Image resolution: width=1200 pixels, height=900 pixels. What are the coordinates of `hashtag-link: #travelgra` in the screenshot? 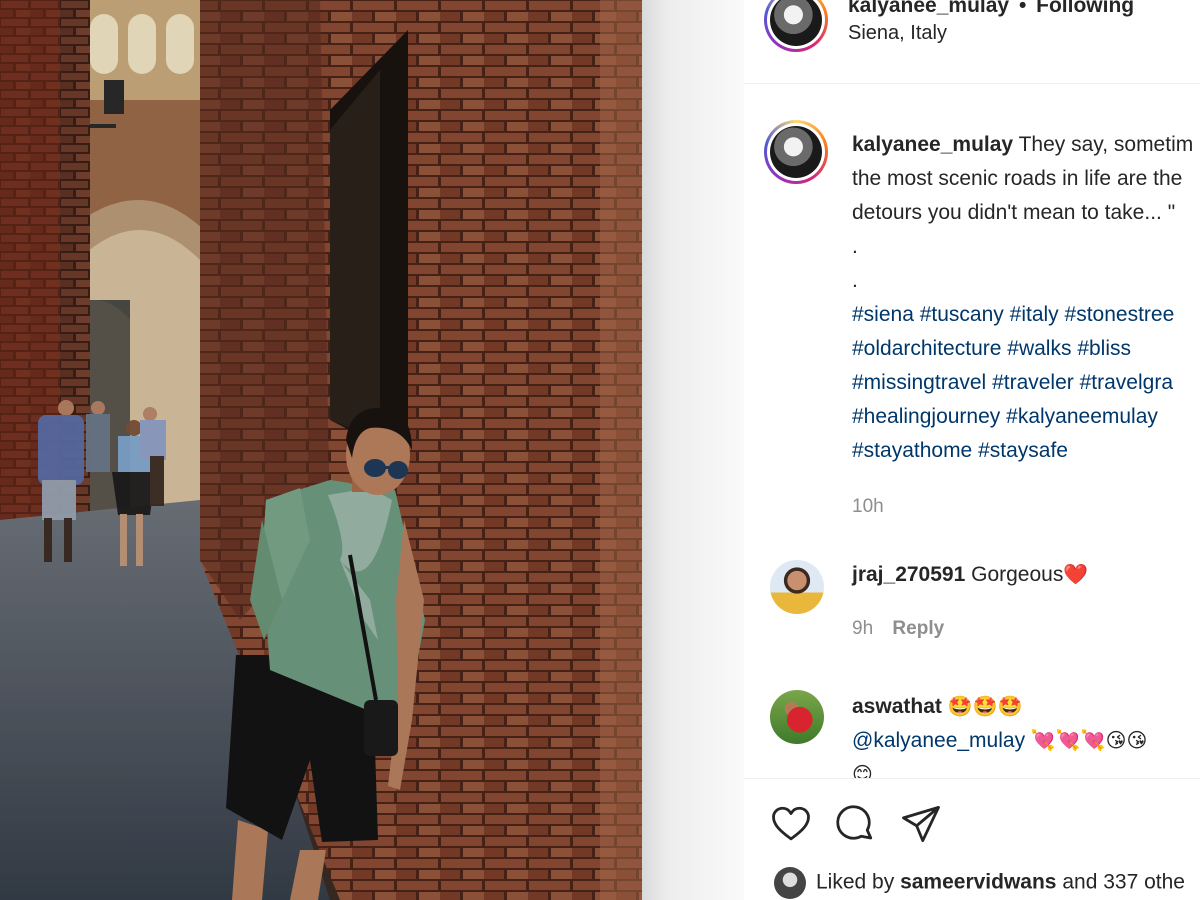 It's located at (1126, 382).